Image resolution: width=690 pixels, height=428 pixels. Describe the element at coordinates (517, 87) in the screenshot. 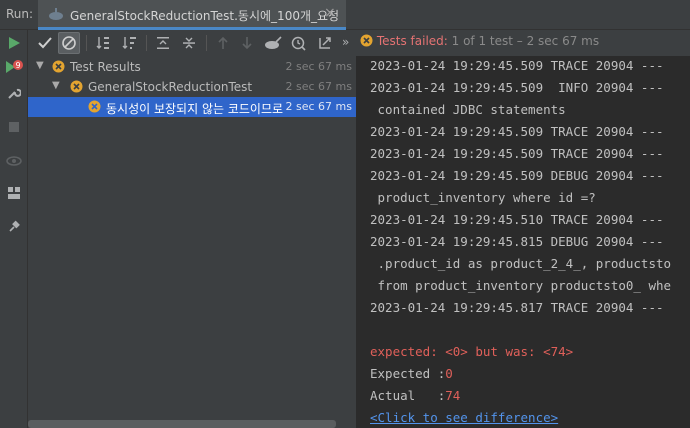

I see `console-line: 2023-01-24 19:29:45.509 INFO 20904 ---` at that location.